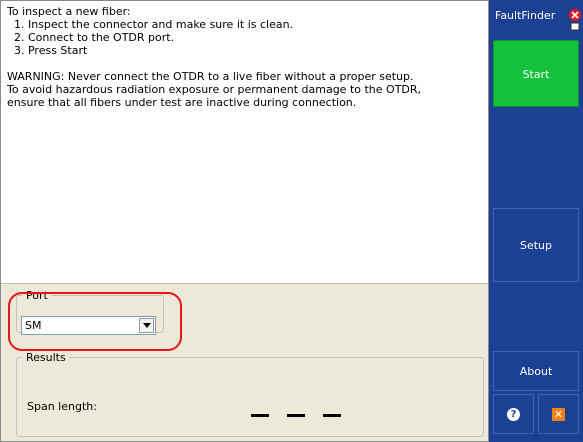 Image resolution: width=583 pixels, height=442 pixels. Describe the element at coordinates (536, 73) in the screenshot. I see `start-button: Start` at that location.